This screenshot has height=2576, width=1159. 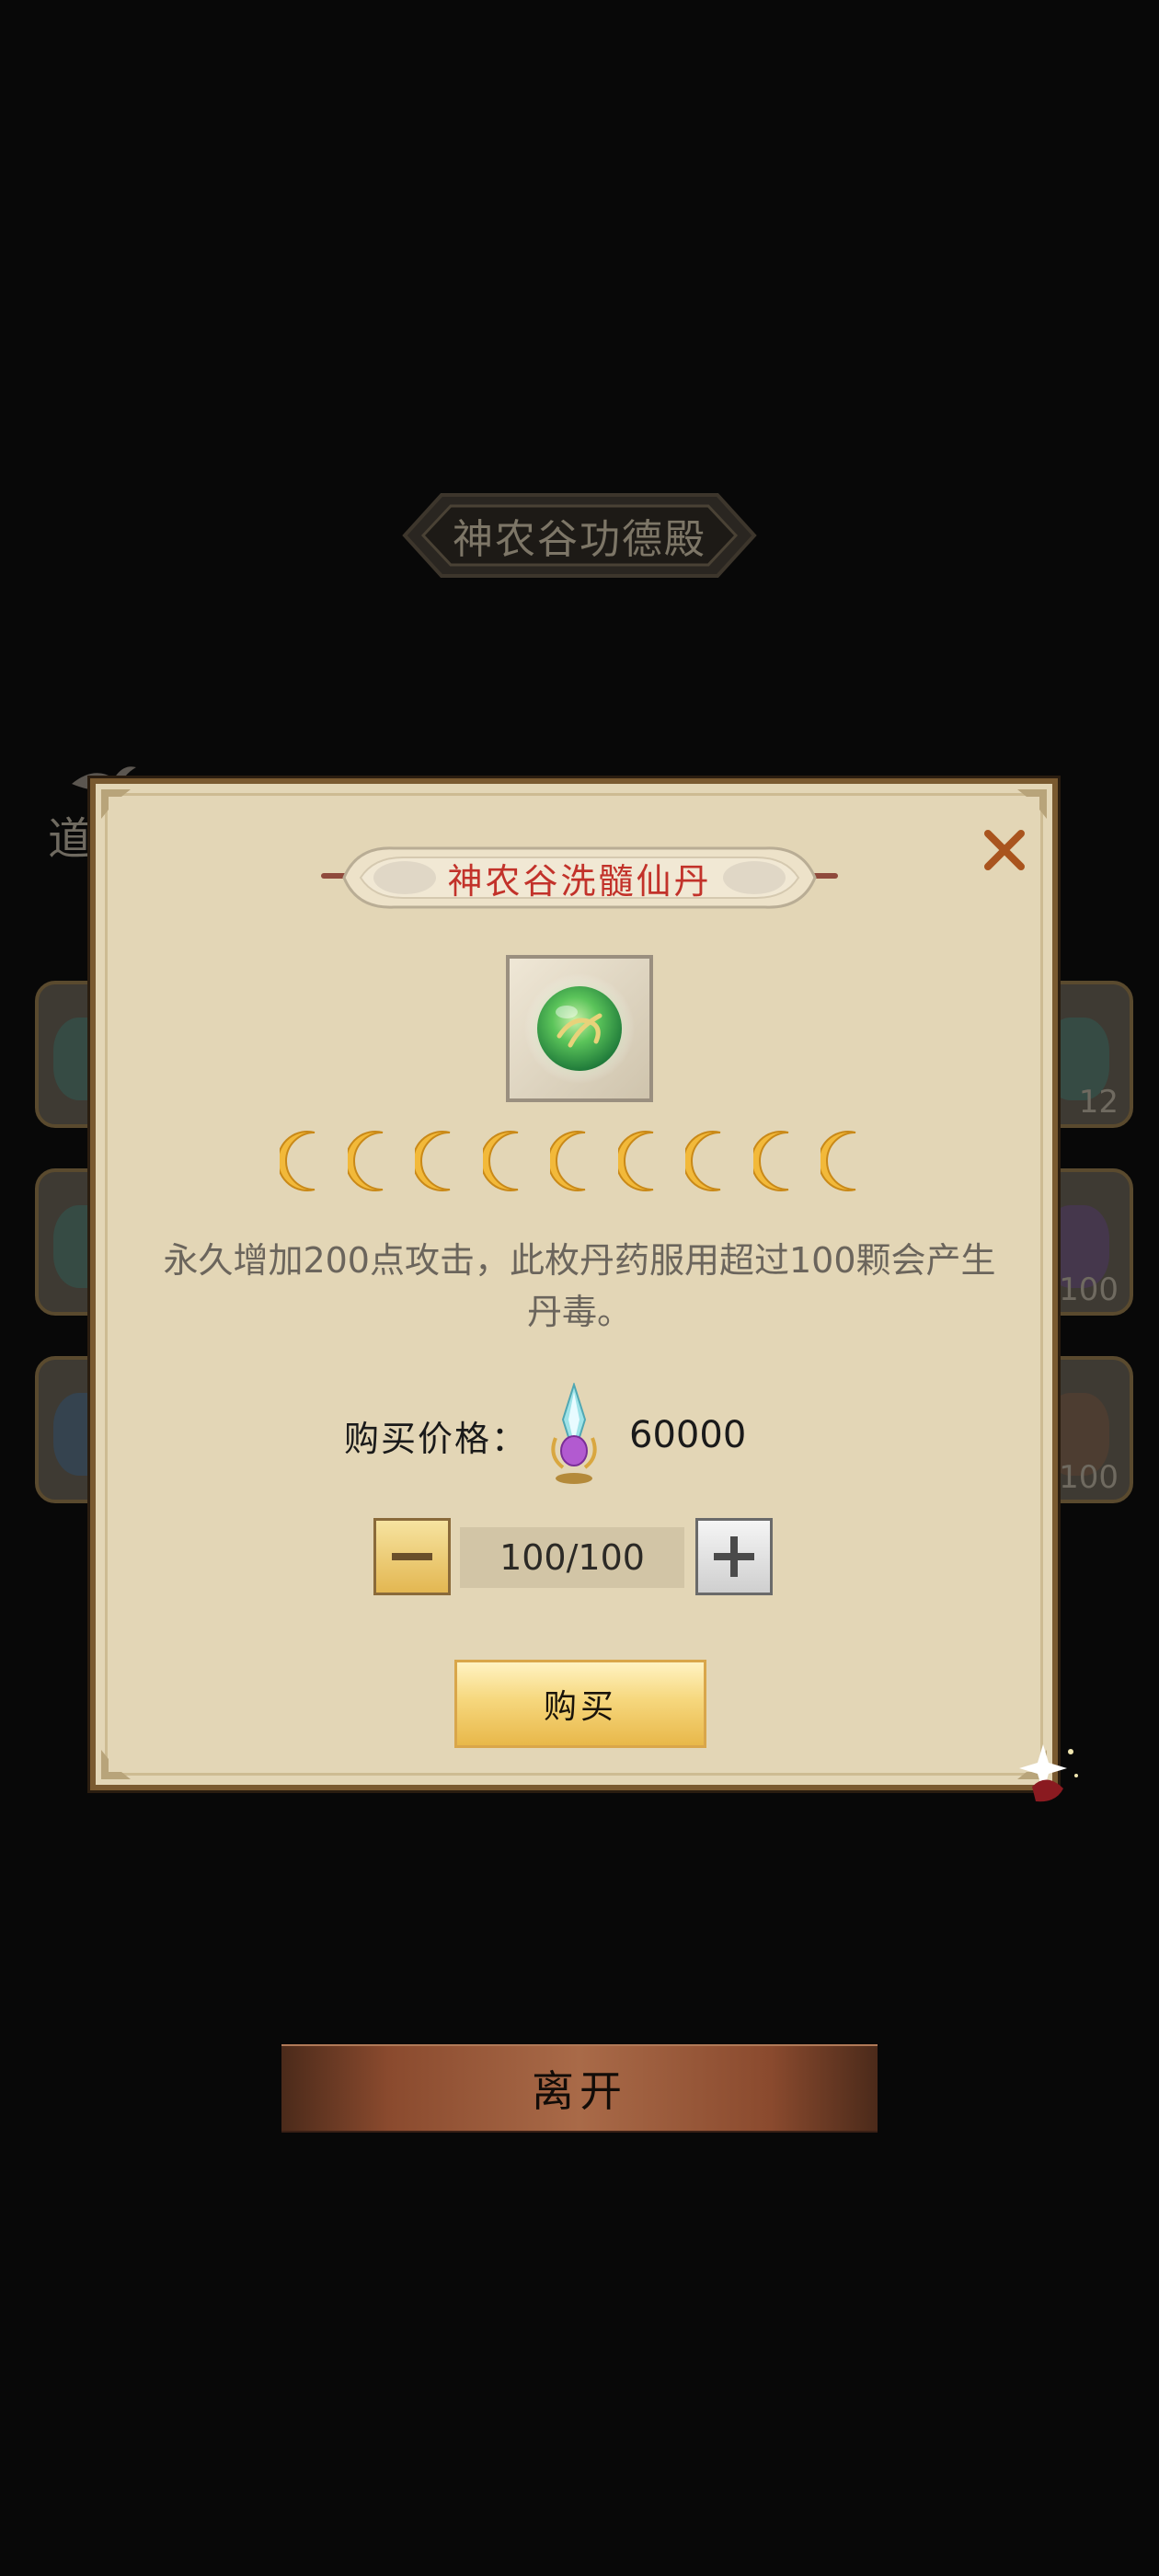 I want to click on price-label: 购买价格：, so click(x=436, y=1438).